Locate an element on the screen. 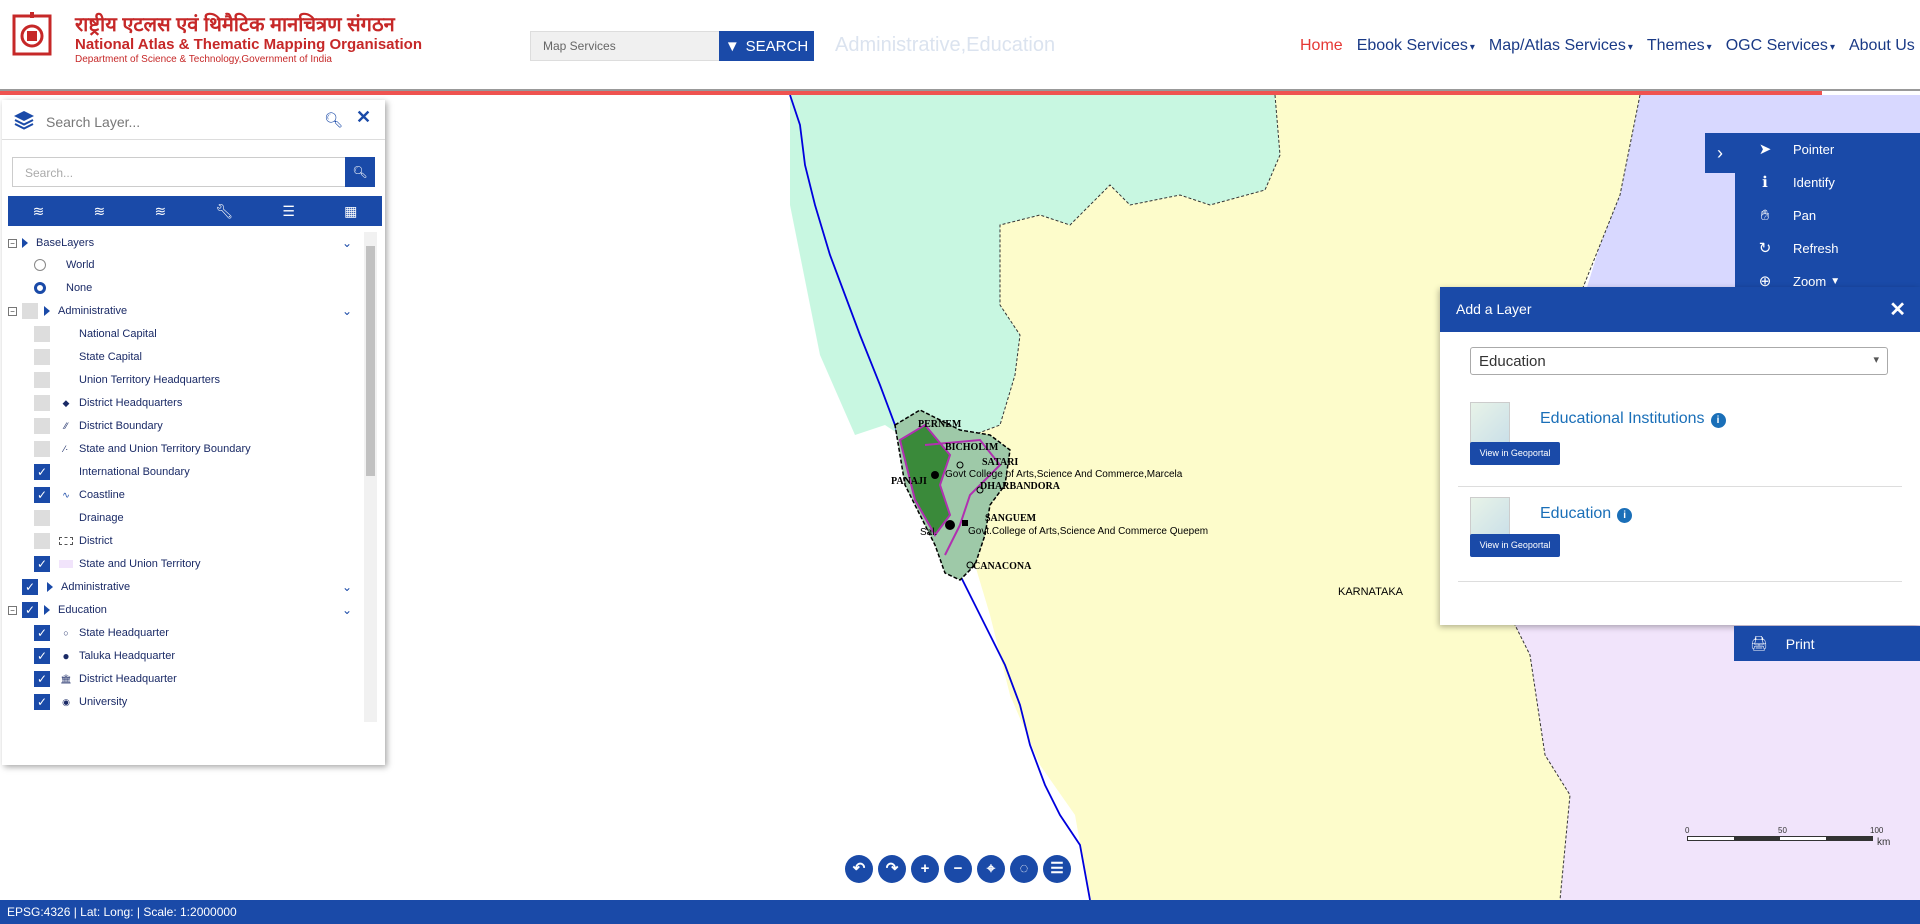 The height and width of the screenshot is (924, 1920). tree-layer: National Capital is located at coordinates (95, 334).